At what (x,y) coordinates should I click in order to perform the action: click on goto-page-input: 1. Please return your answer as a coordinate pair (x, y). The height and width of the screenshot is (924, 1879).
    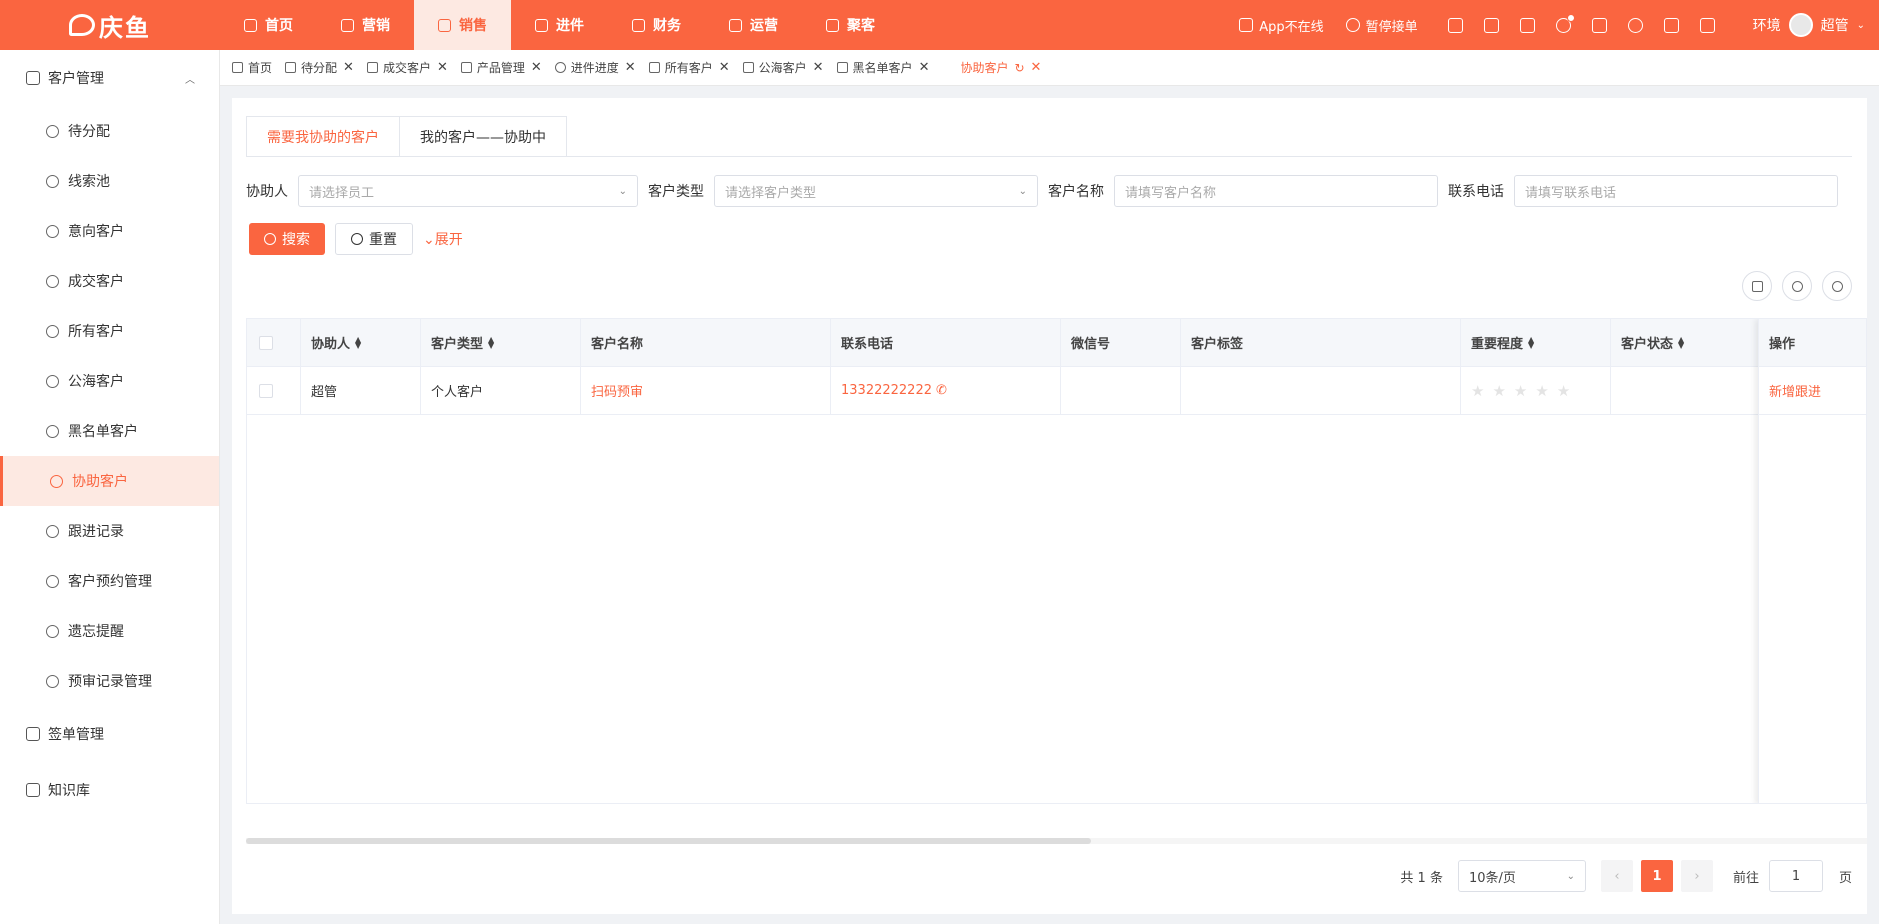
    Looking at the image, I should click on (1795, 876).